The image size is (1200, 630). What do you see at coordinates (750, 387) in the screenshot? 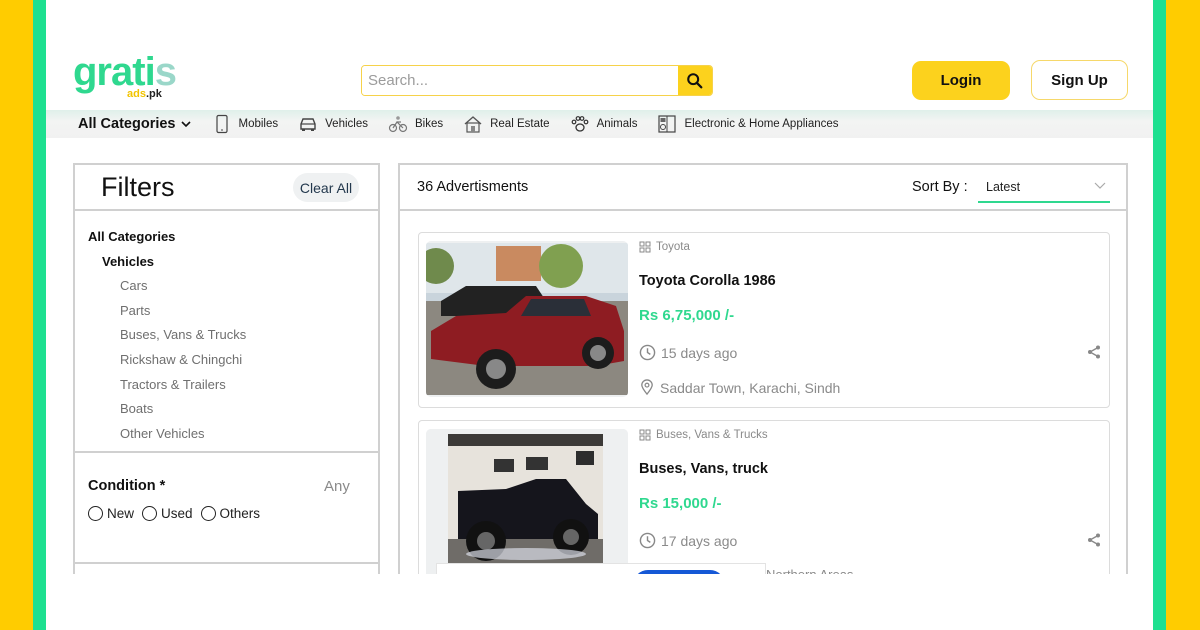
I see `location-text: Saddar Town, Karachi, Sindh` at bounding box center [750, 387].